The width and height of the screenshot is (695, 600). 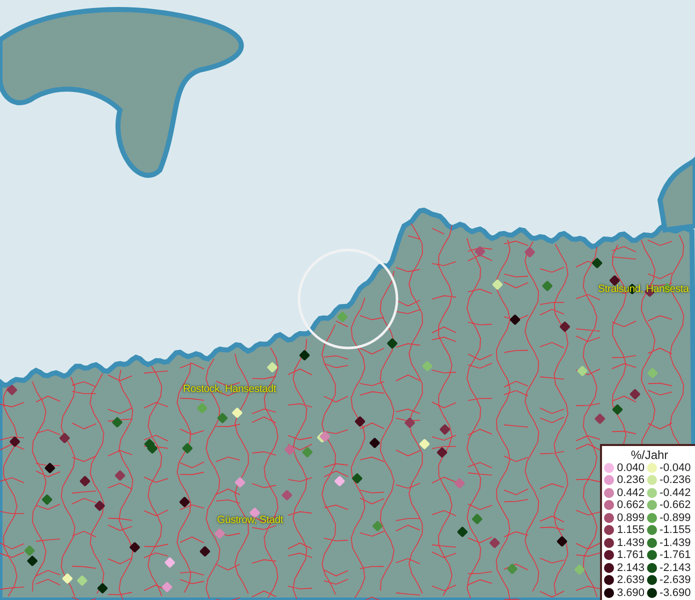 I want to click on legend-label: 3.690, so click(x=631, y=592).